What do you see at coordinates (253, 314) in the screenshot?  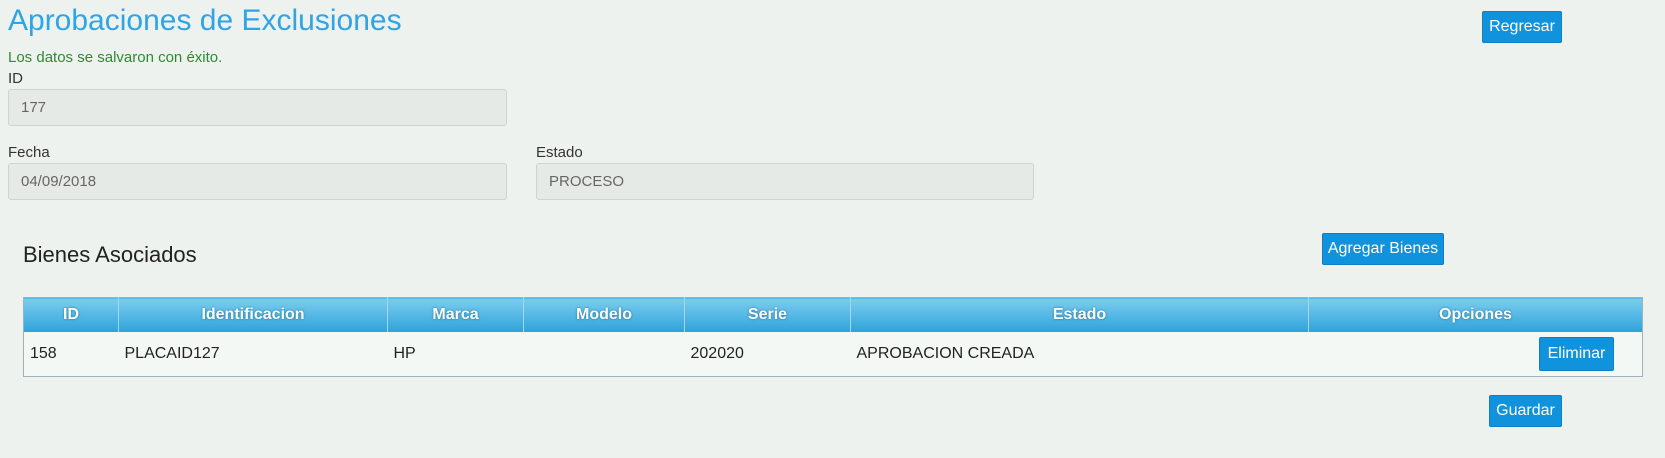 I see `column-header-identificacion: Identificacion` at bounding box center [253, 314].